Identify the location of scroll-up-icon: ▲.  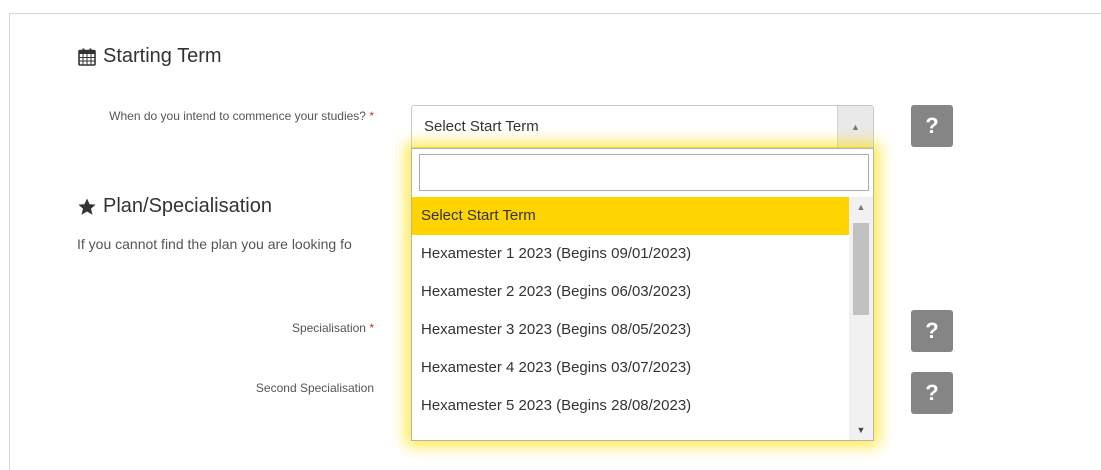
(861, 207).